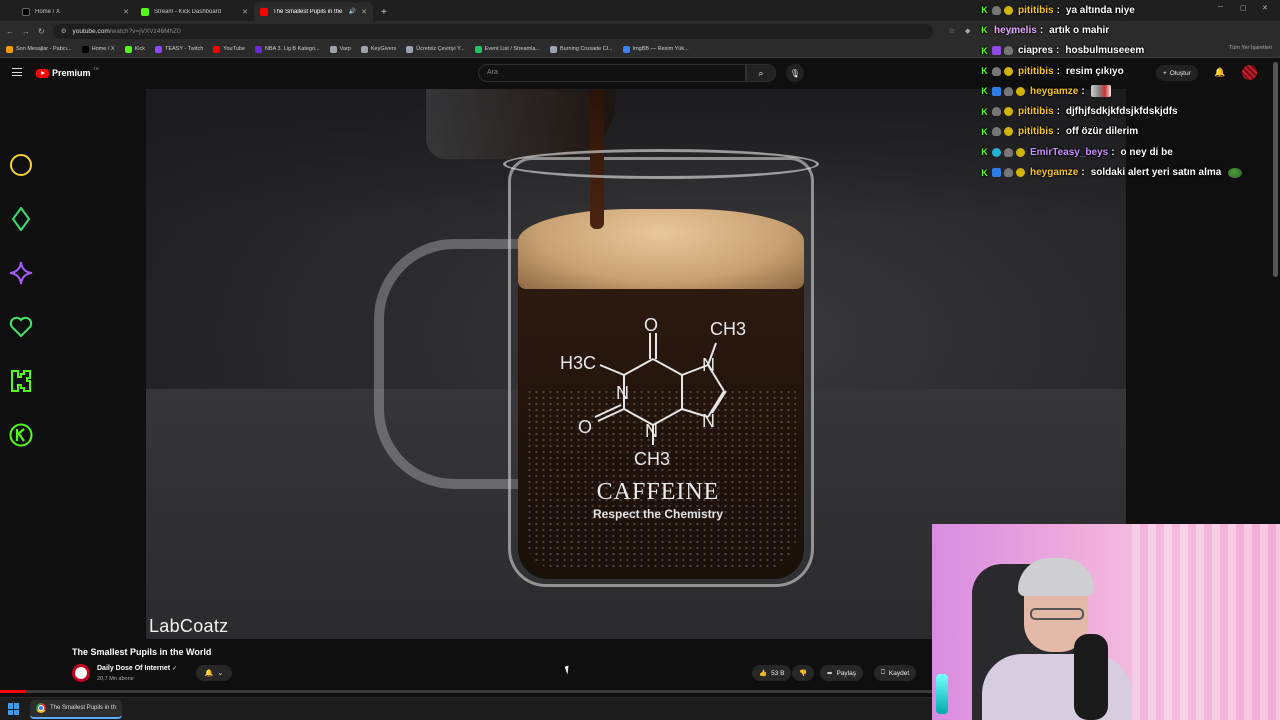 The image size is (1280, 720). I want to click on tab-title: The Smallest Pupils in the W, so click(308, 11).